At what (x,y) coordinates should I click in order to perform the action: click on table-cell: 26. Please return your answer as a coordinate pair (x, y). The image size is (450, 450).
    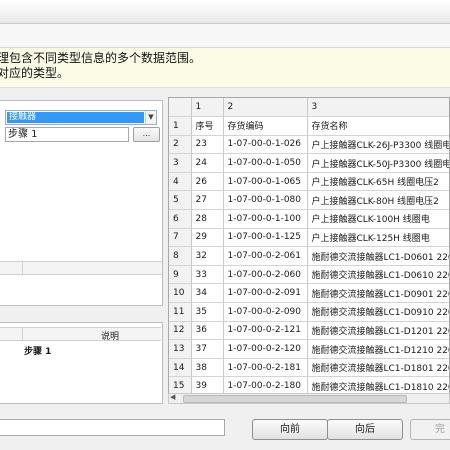
    Looking at the image, I should click on (207, 182).